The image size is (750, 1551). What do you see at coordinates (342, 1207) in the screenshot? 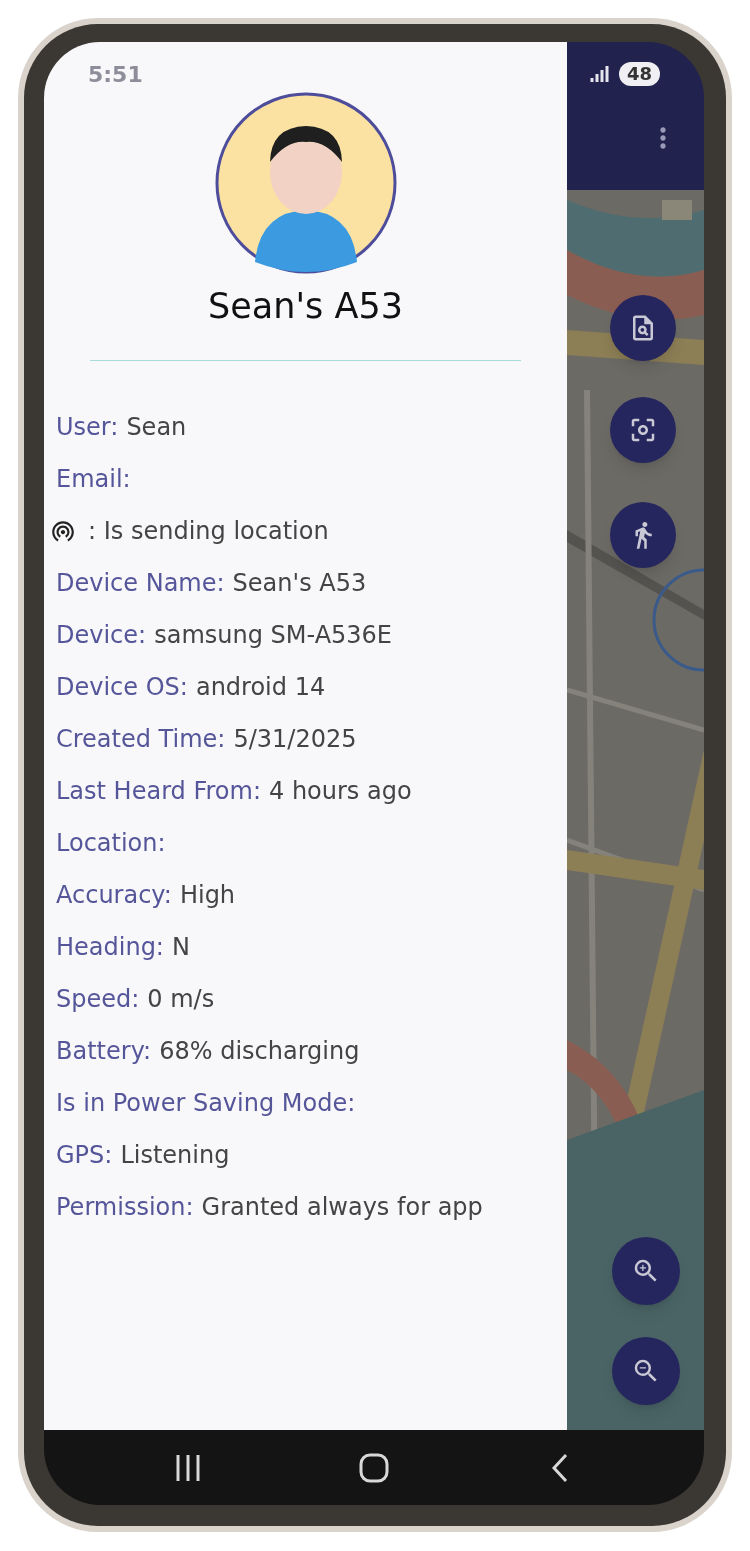
I see `field-value: Granted always for app` at bounding box center [342, 1207].